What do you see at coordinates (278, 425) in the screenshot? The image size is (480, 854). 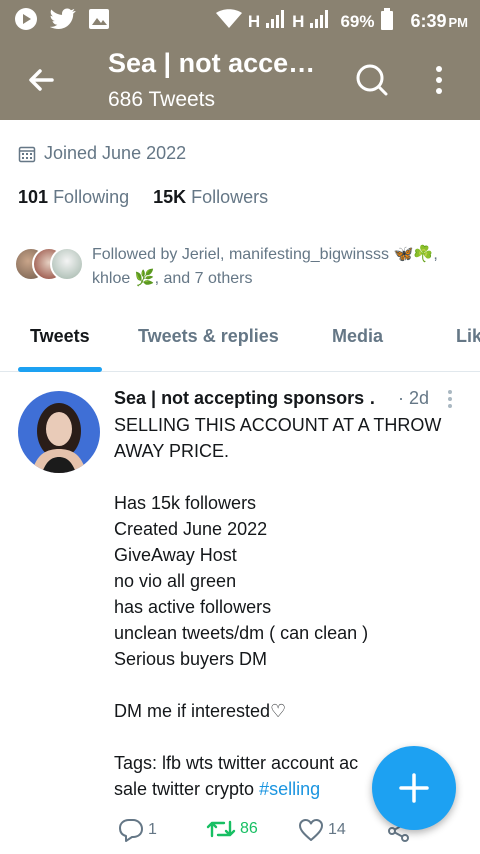 I see `tweet-line: SELLING THIS ACCOUNT AT A THROW` at bounding box center [278, 425].